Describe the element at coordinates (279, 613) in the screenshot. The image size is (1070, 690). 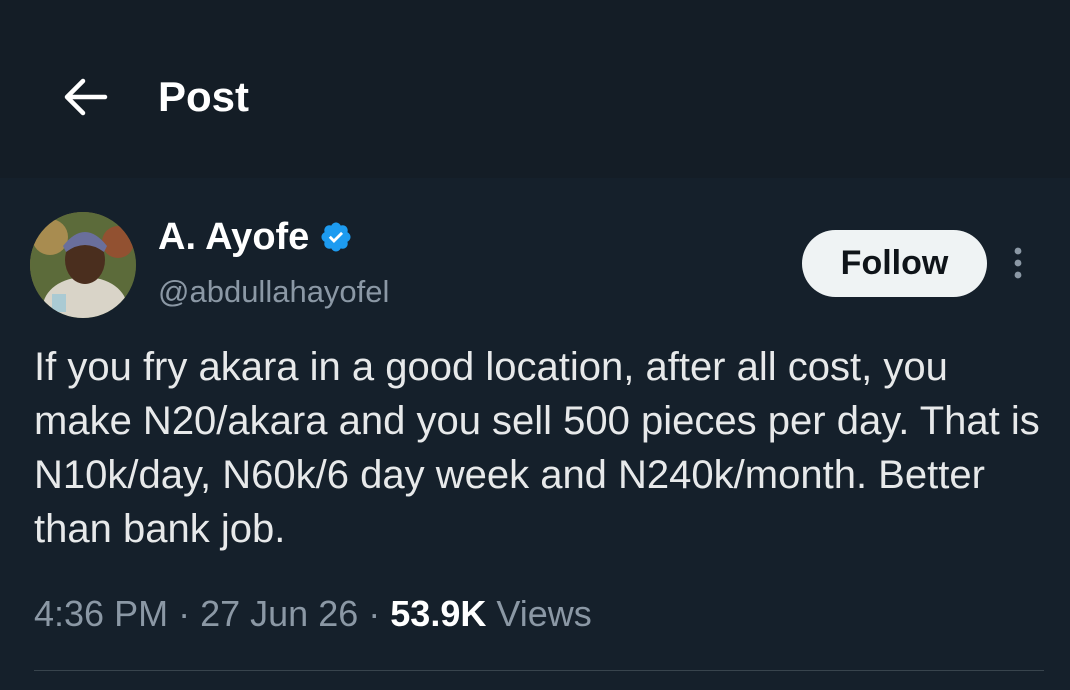
I see `post-date: 27 Jun 26` at that location.